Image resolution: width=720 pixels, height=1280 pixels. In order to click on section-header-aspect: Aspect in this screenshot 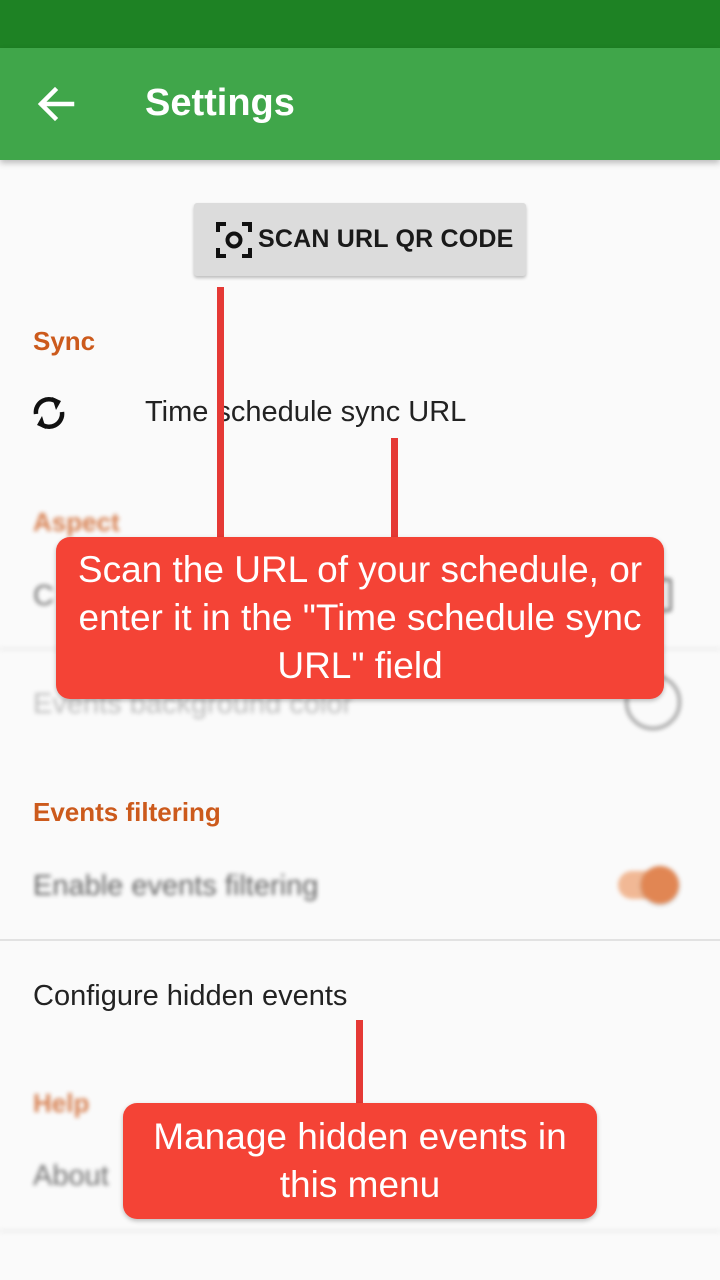, I will do `click(76, 522)`.